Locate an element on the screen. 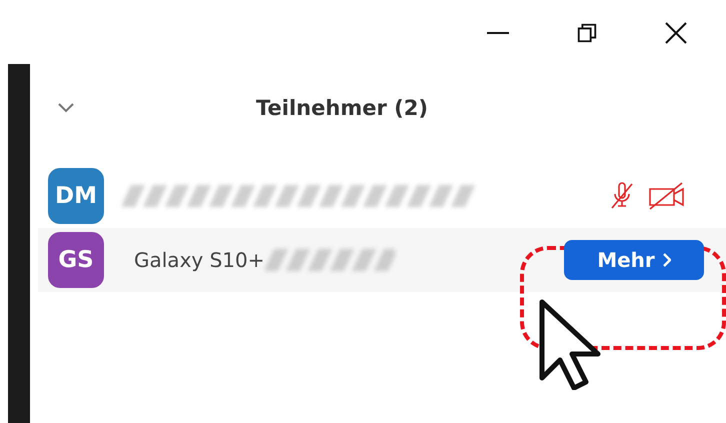  chevron-icon is located at coordinates (66, 108).